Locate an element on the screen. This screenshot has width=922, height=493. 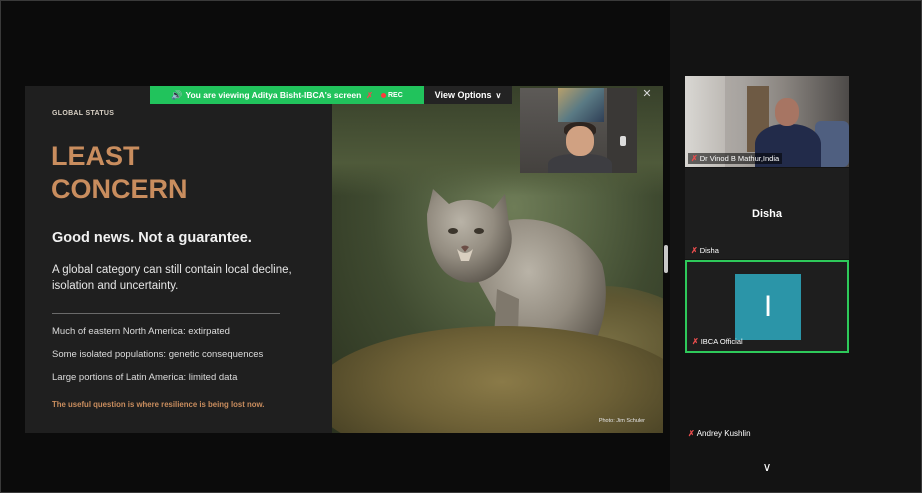
status-line-1: LEAST is located at coordinates (95, 156).